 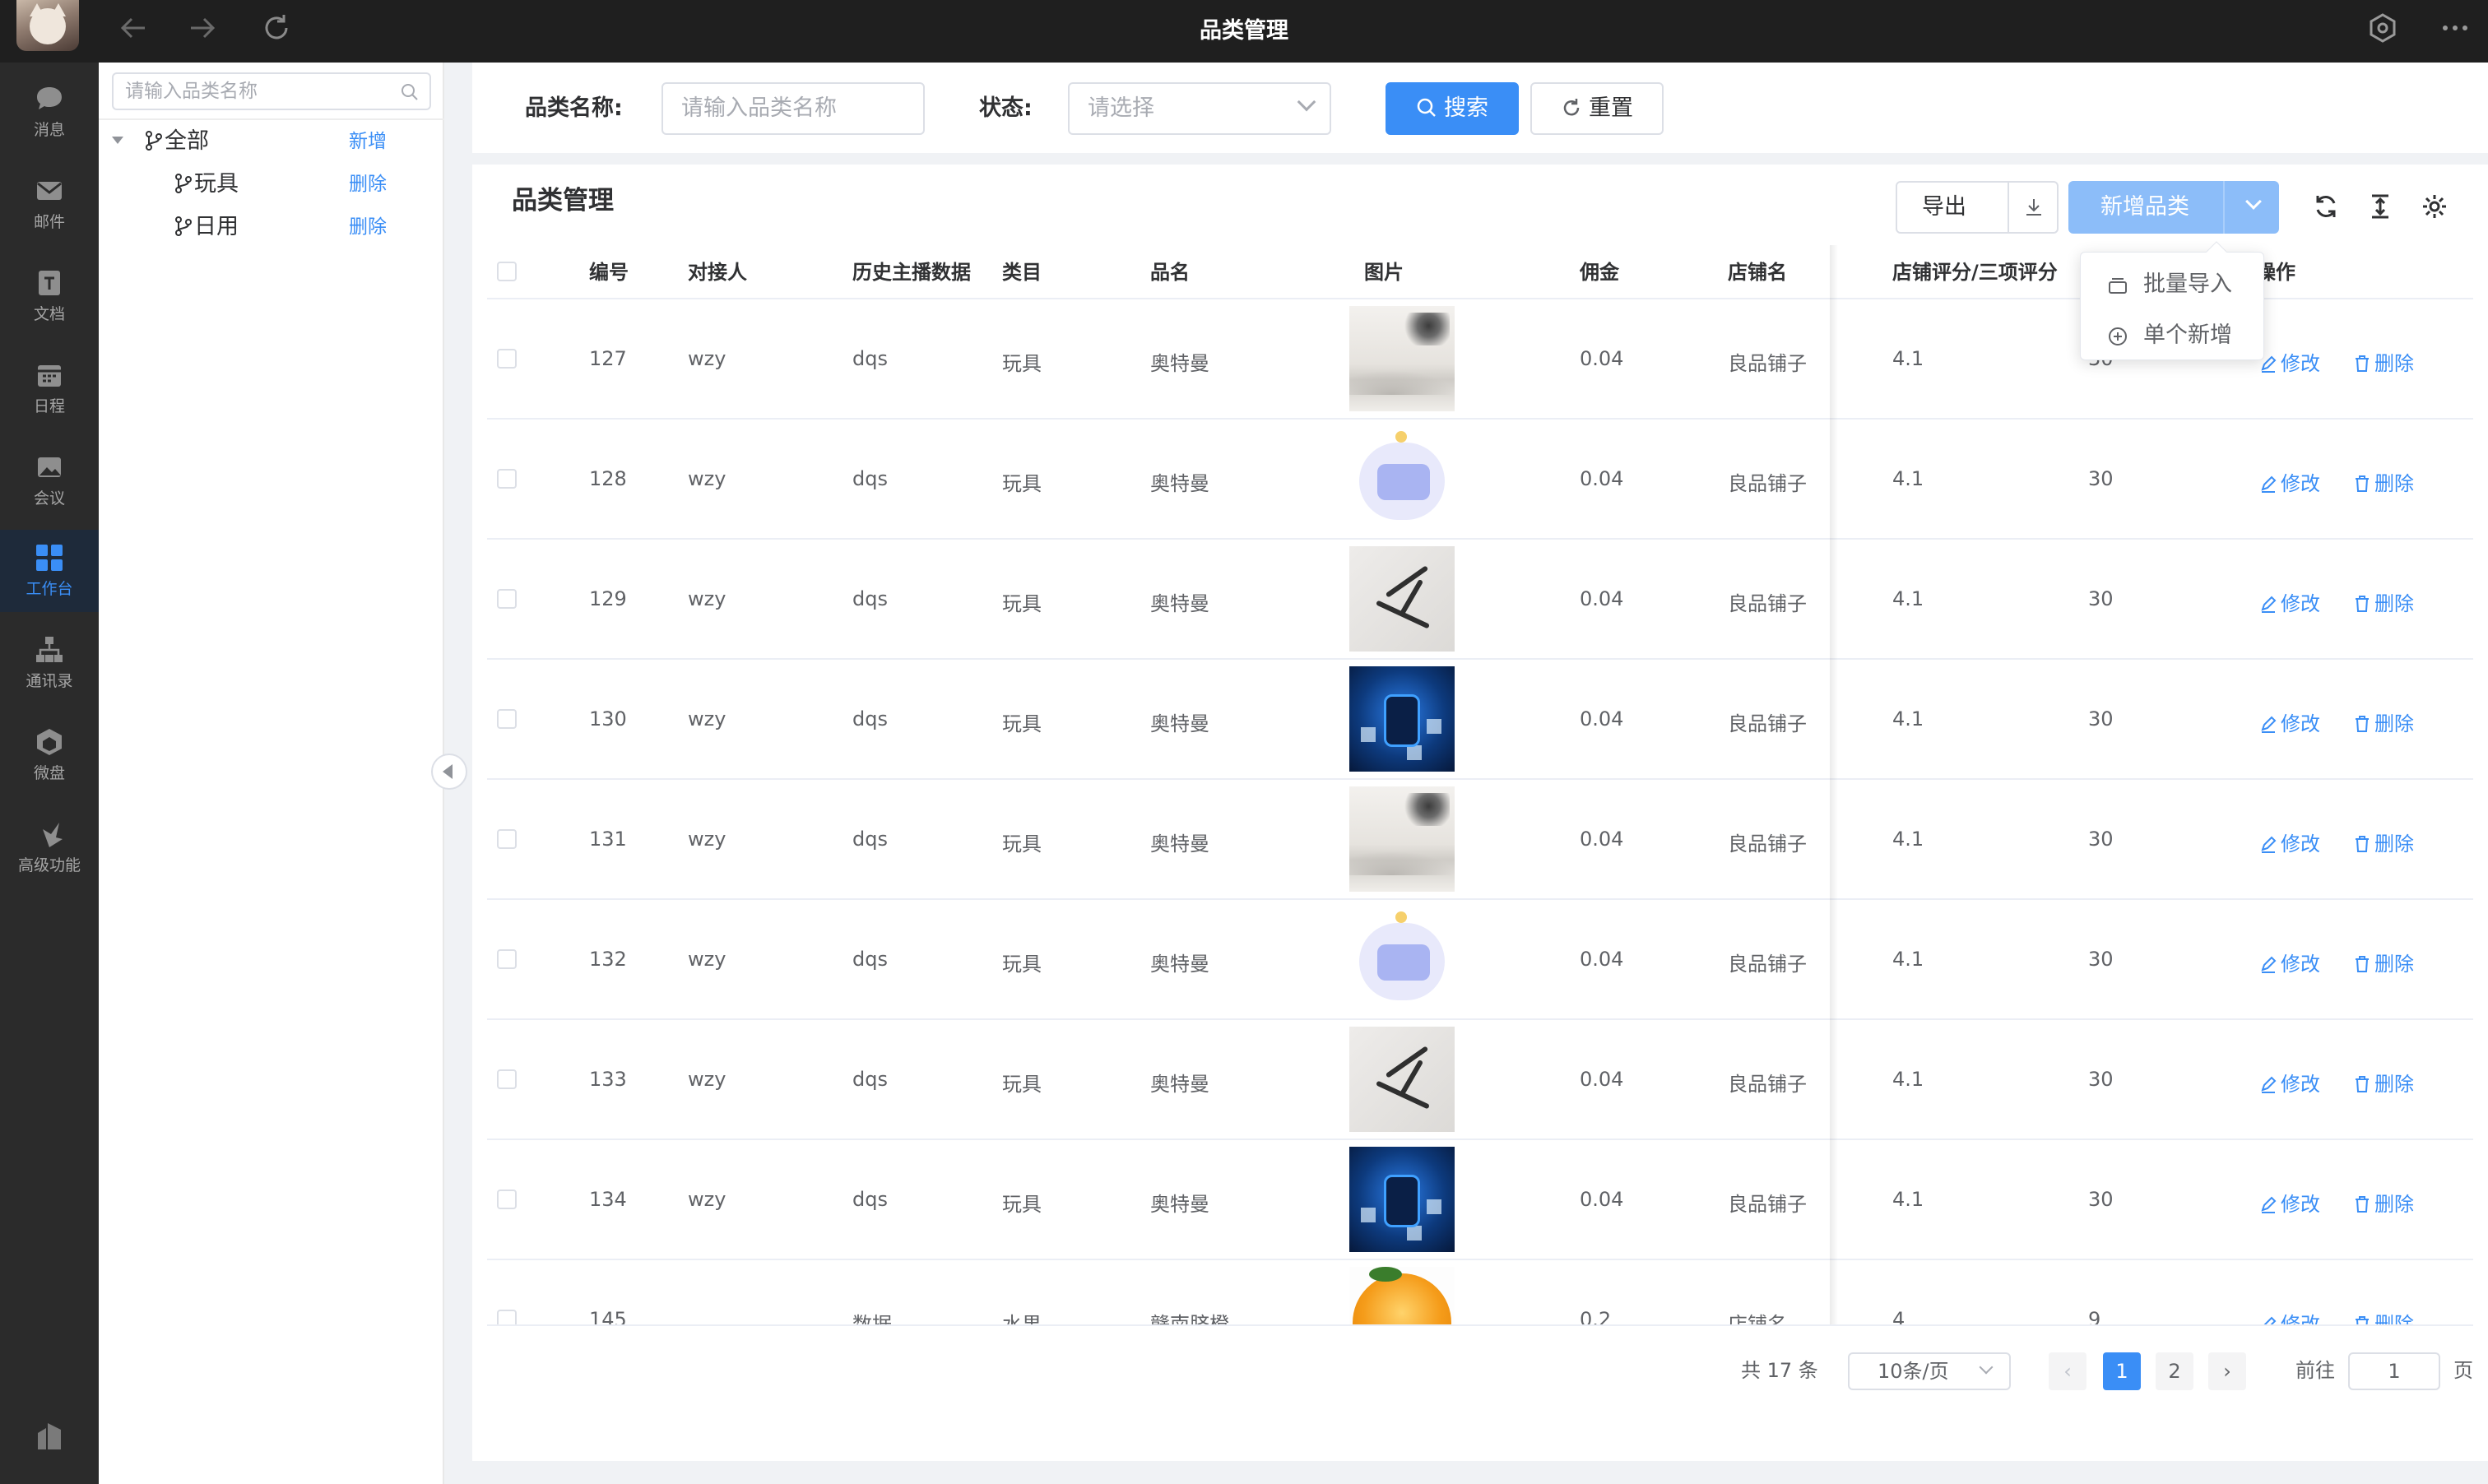 I want to click on page-number-button: 2, so click(x=2175, y=1371).